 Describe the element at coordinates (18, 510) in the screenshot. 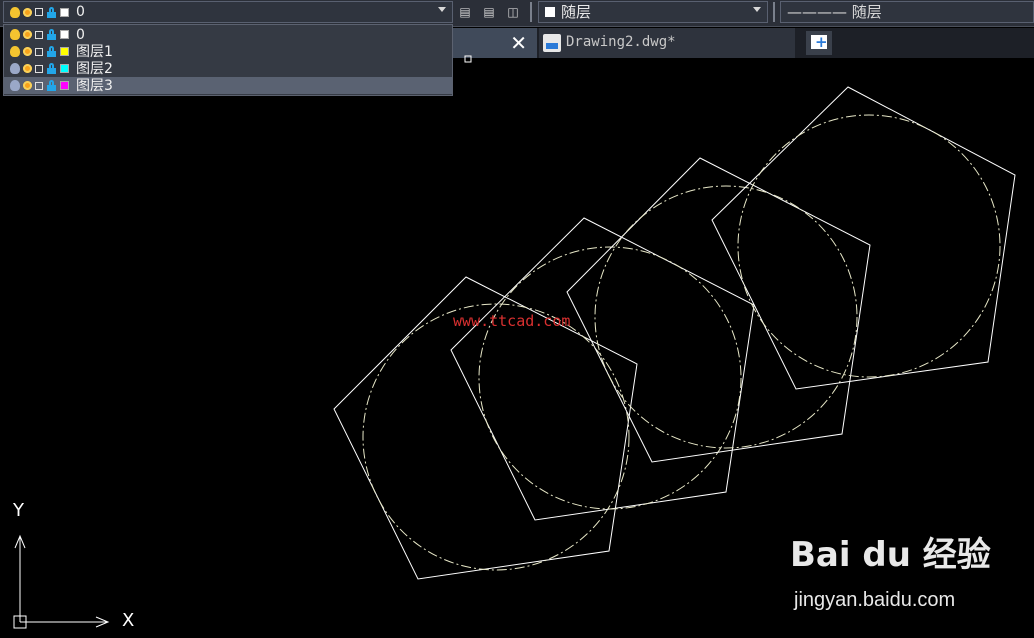

I see `ucs-y-label: Y` at that location.